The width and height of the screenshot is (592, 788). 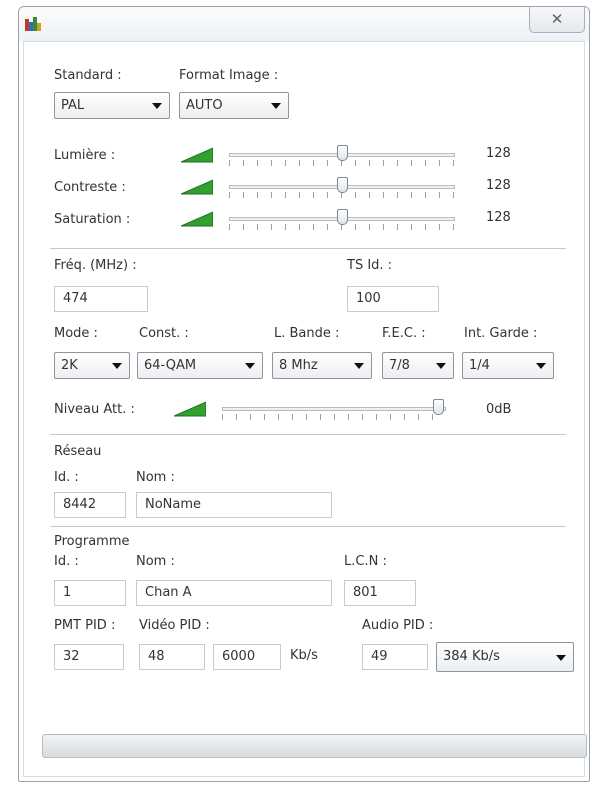 What do you see at coordinates (304, 24) in the screenshot?
I see `title-bar: ✕` at bounding box center [304, 24].